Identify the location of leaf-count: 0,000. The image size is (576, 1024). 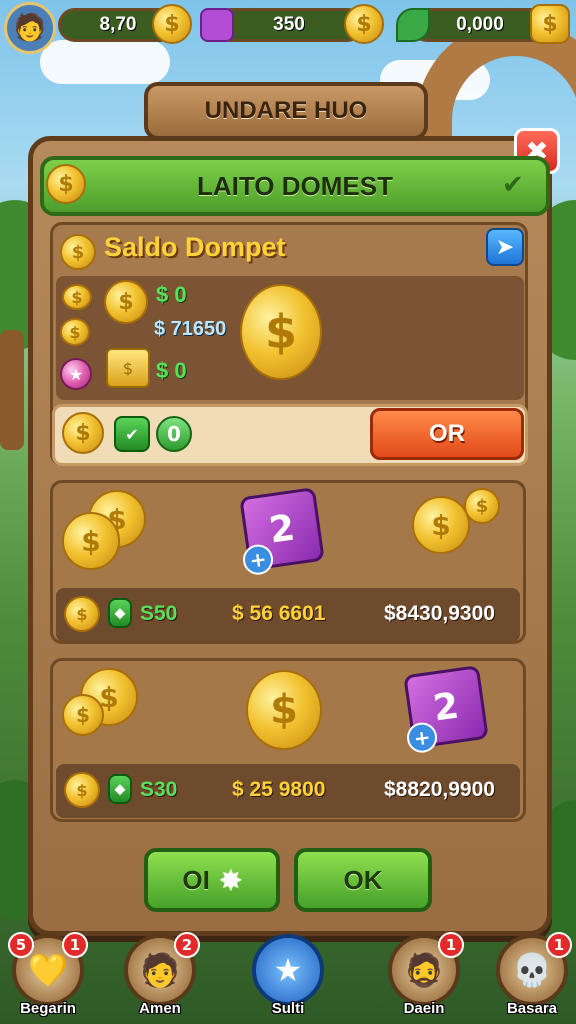
(480, 24).